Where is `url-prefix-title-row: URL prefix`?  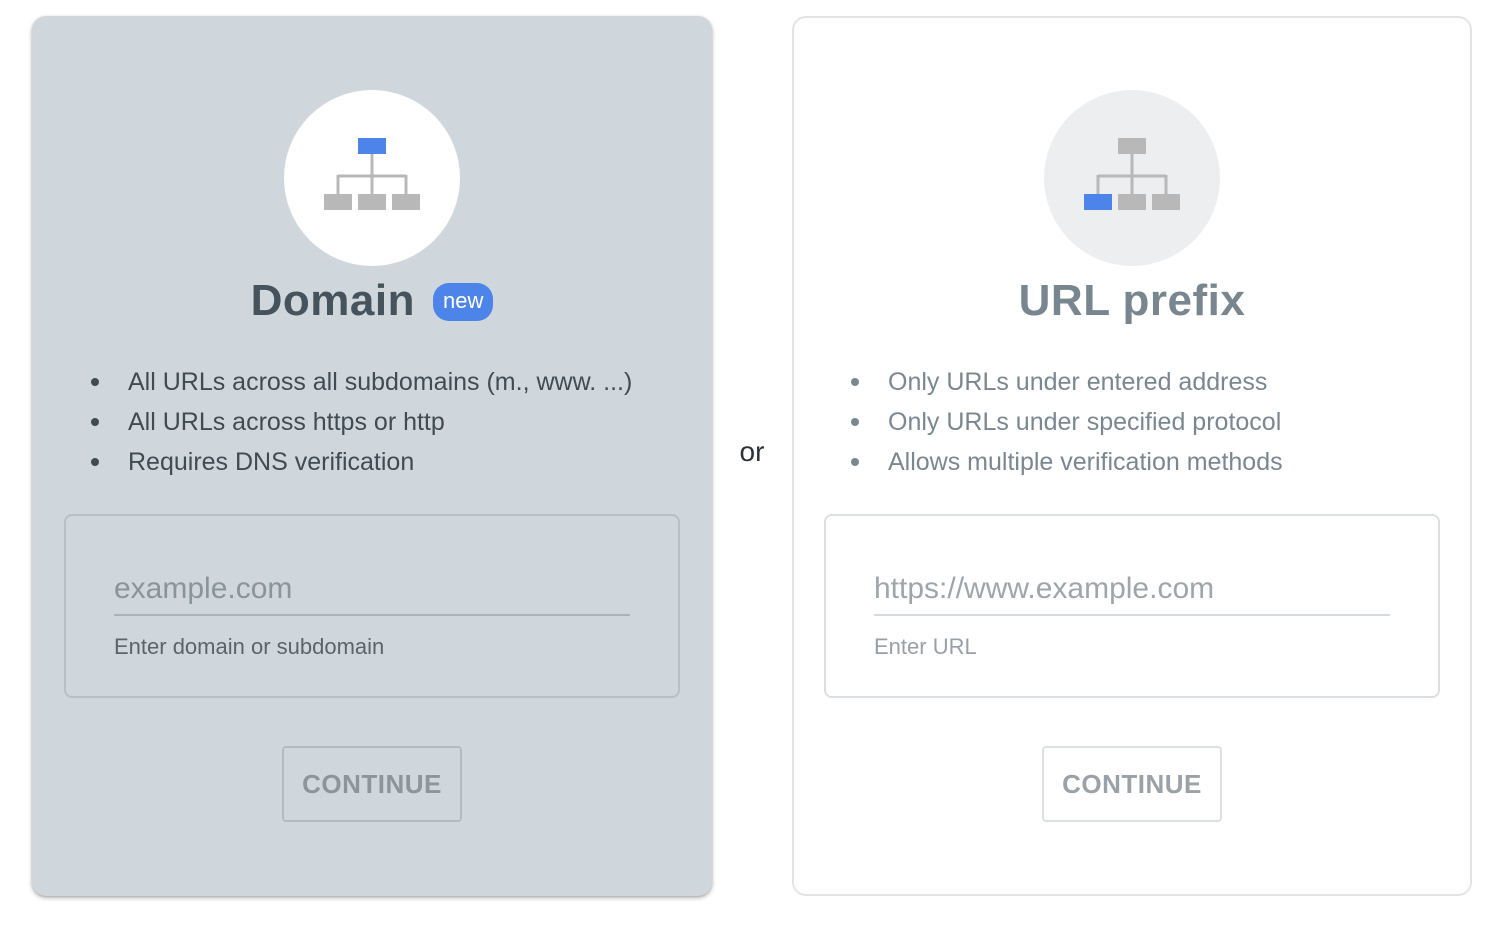 url-prefix-title-row: URL prefix is located at coordinates (1132, 301).